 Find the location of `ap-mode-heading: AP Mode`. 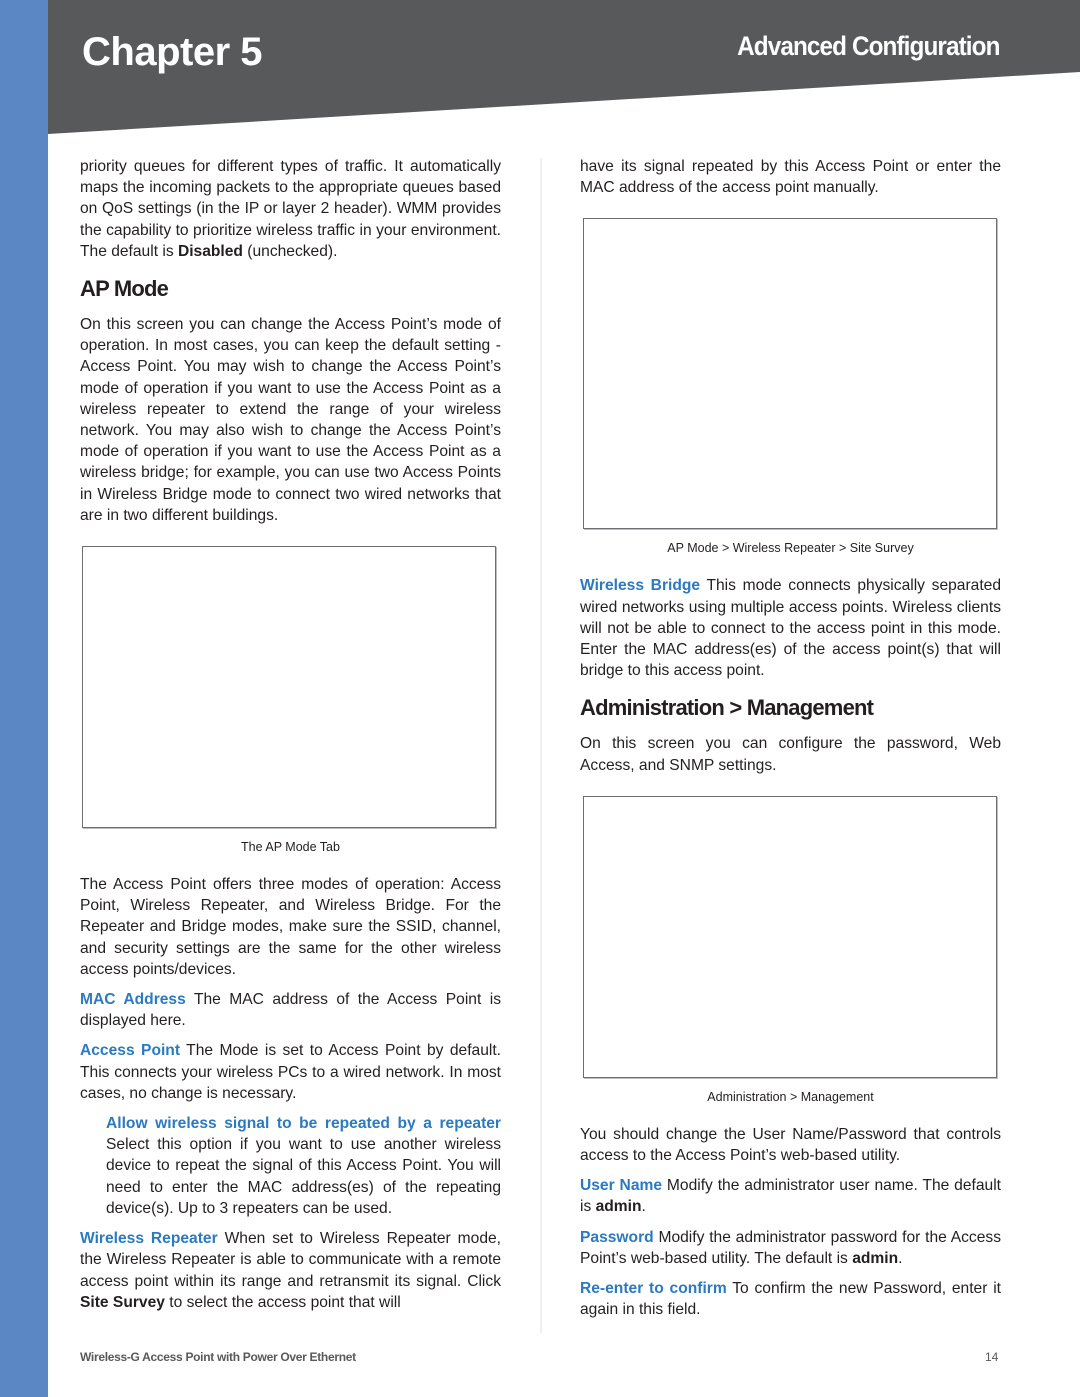

ap-mode-heading: AP Mode is located at coordinates (124, 289).